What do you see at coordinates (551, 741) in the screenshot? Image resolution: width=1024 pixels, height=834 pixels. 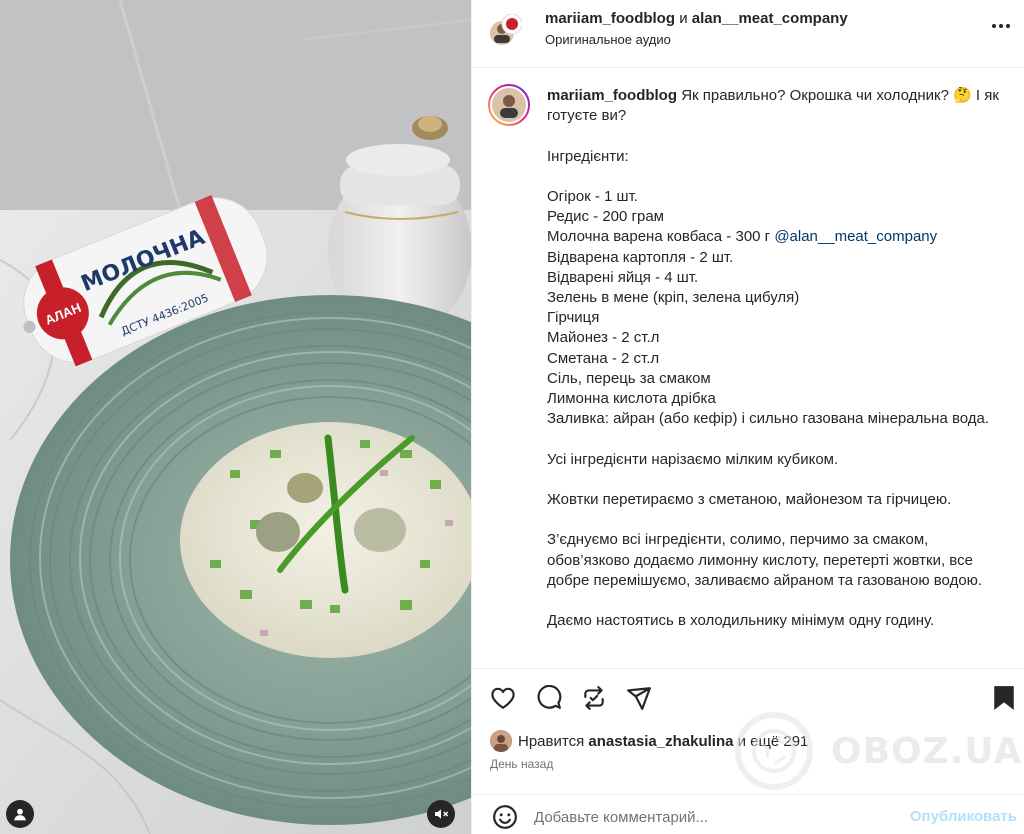 I see `likes-prefix: Нравится` at bounding box center [551, 741].